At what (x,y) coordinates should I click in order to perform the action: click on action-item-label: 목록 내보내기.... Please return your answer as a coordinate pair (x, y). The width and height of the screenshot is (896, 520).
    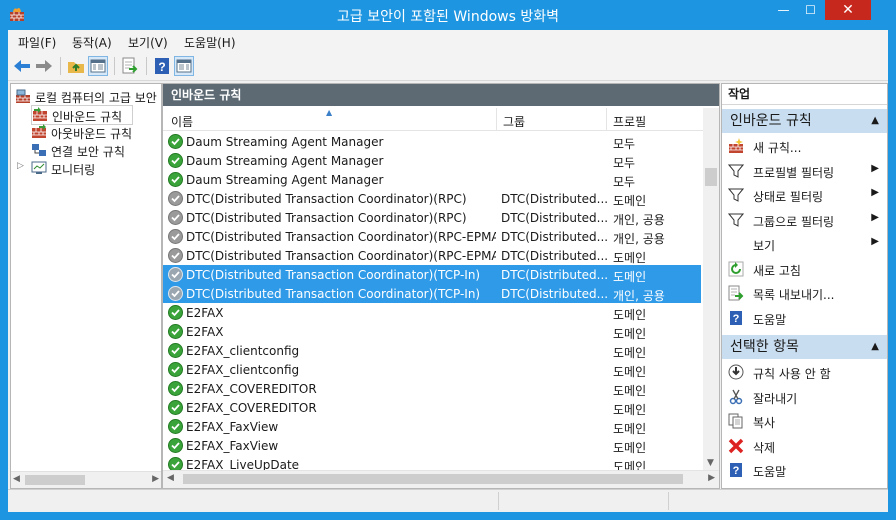
    Looking at the image, I should click on (794, 295).